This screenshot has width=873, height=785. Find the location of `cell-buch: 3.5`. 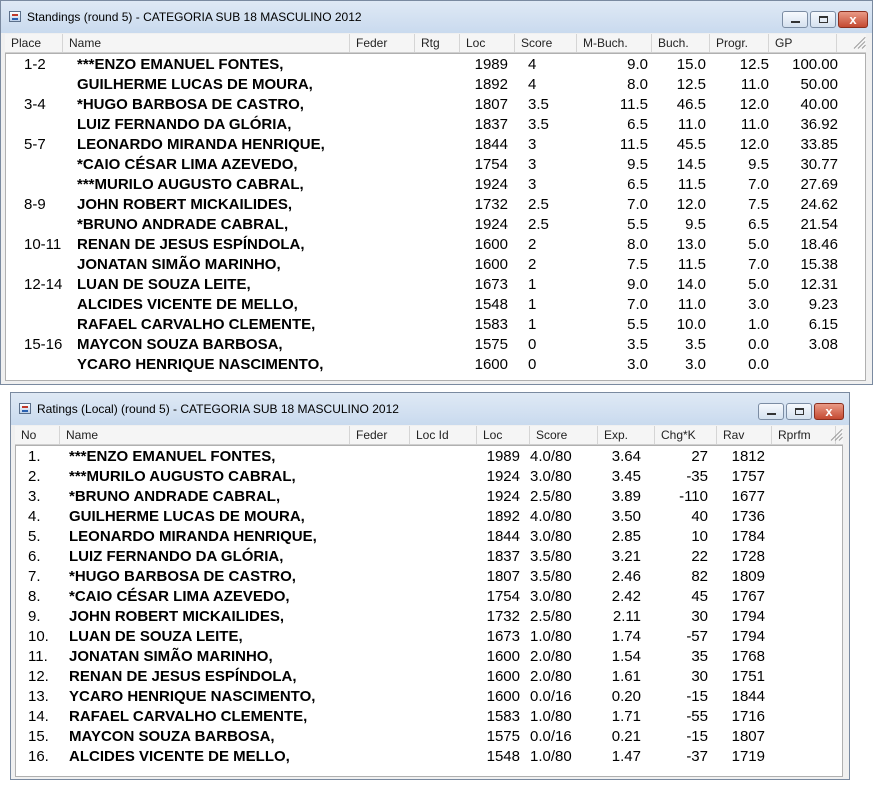

cell-buch: 3.5 is located at coordinates (695, 344).